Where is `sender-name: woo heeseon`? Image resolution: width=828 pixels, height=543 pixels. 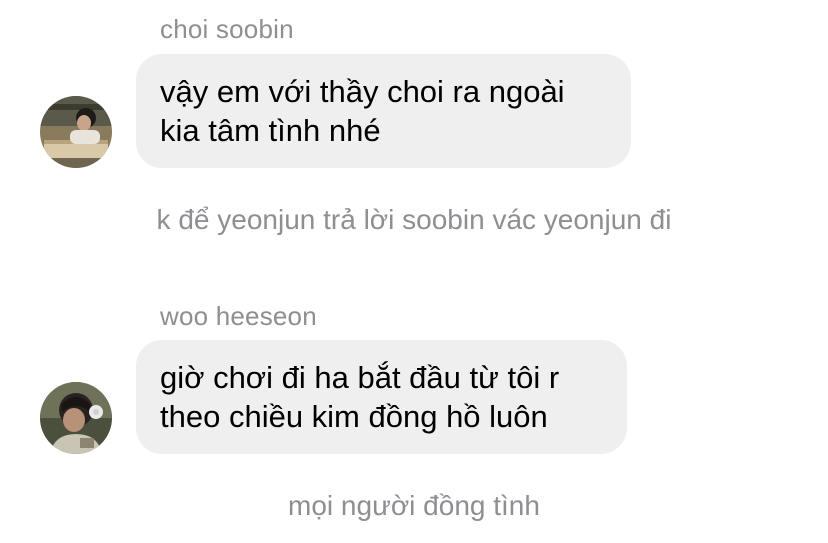
sender-name: woo heeseon is located at coordinates (238, 316).